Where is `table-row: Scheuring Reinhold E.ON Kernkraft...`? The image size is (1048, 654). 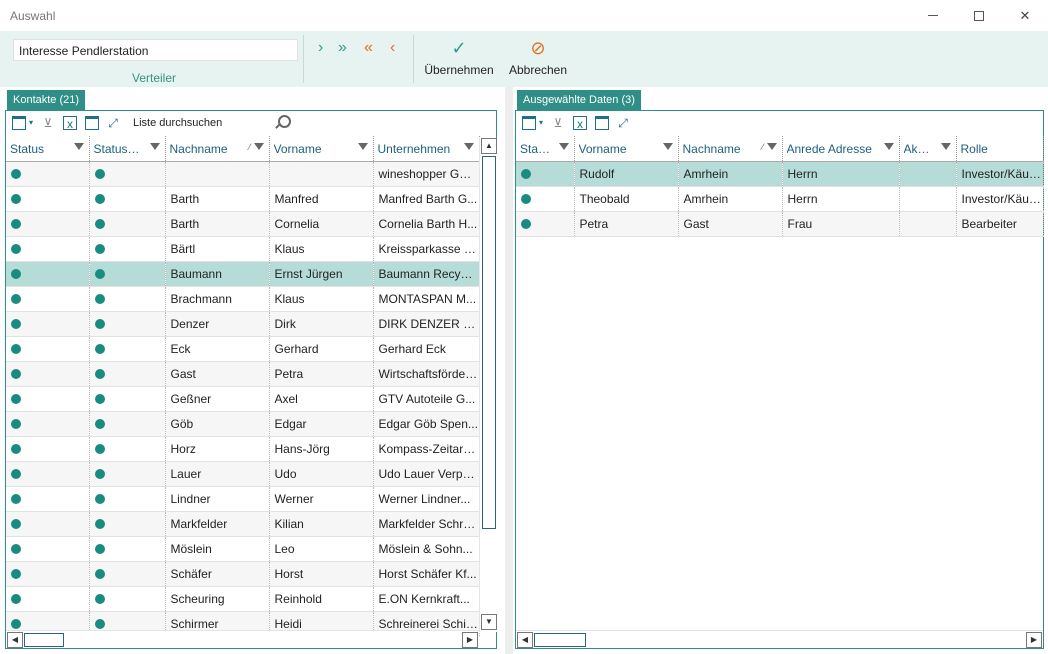 table-row: Scheuring Reinhold E.ON Kernkraft... is located at coordinates (243, 599).